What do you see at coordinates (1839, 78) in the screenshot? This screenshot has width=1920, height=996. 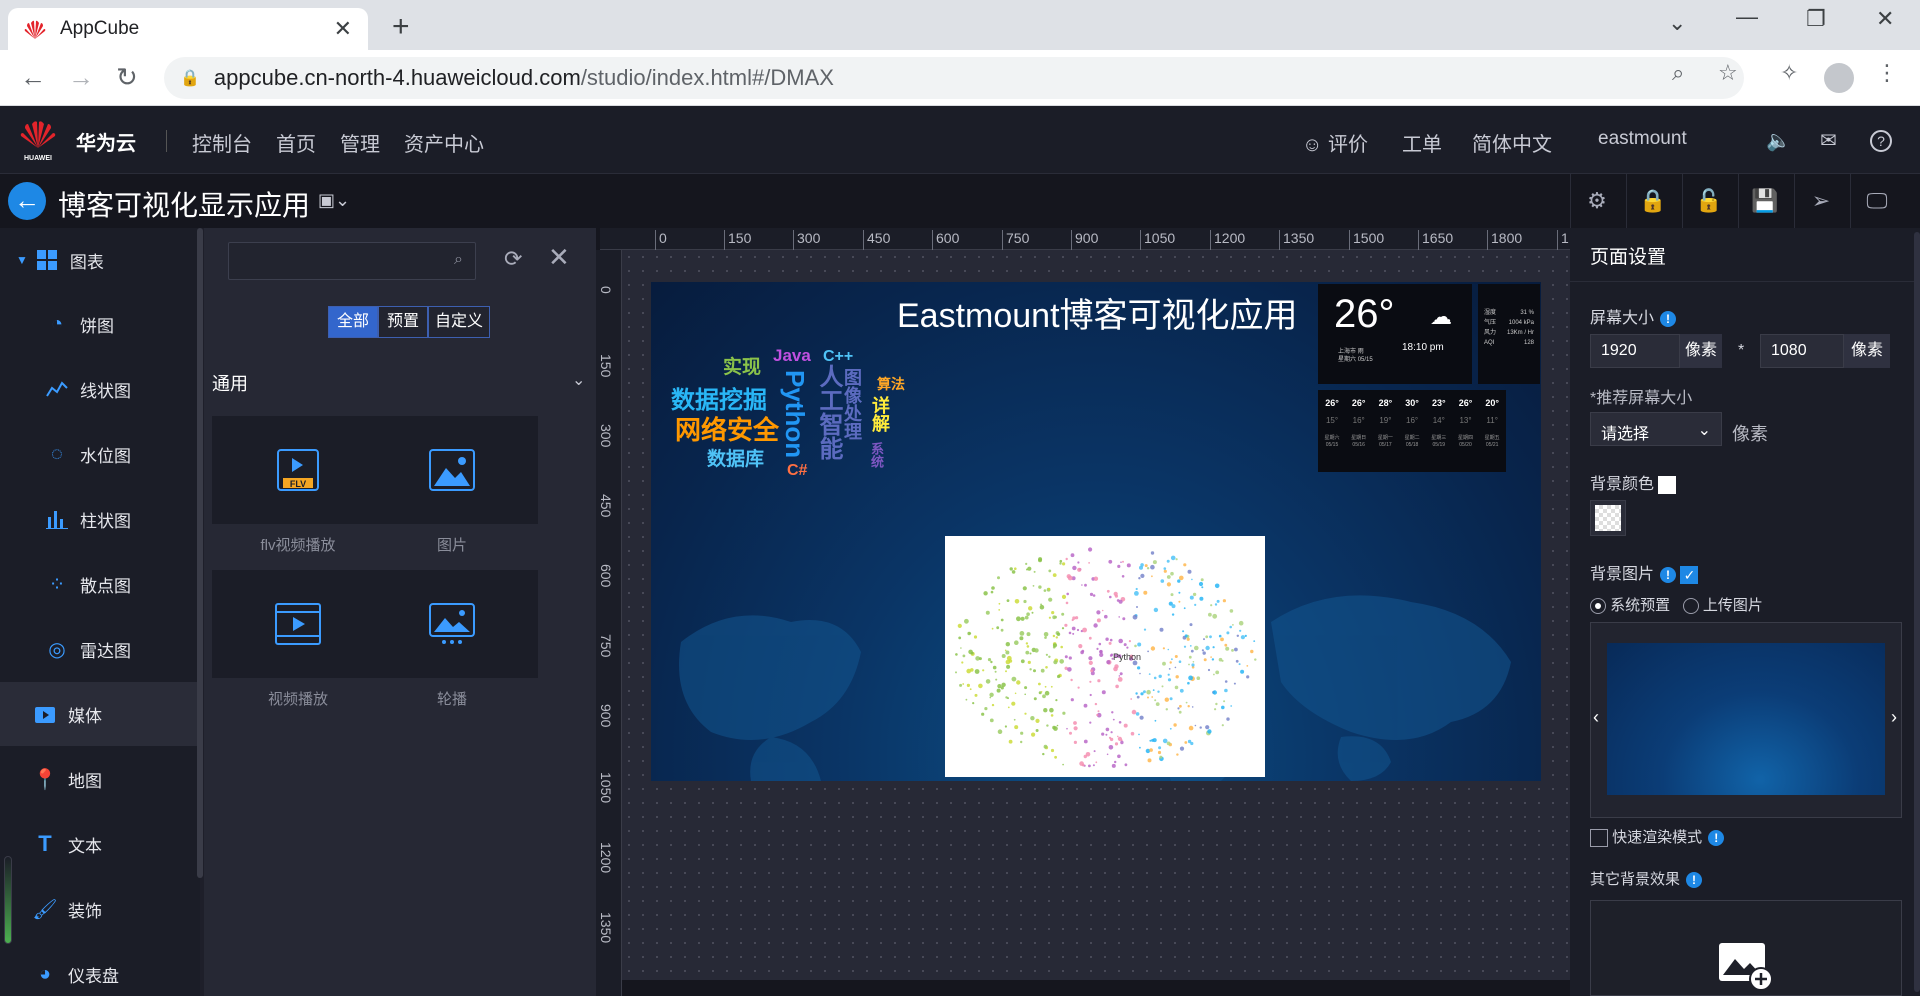 I see `profile-avatar-icon` at bounding box center [1839, 78].